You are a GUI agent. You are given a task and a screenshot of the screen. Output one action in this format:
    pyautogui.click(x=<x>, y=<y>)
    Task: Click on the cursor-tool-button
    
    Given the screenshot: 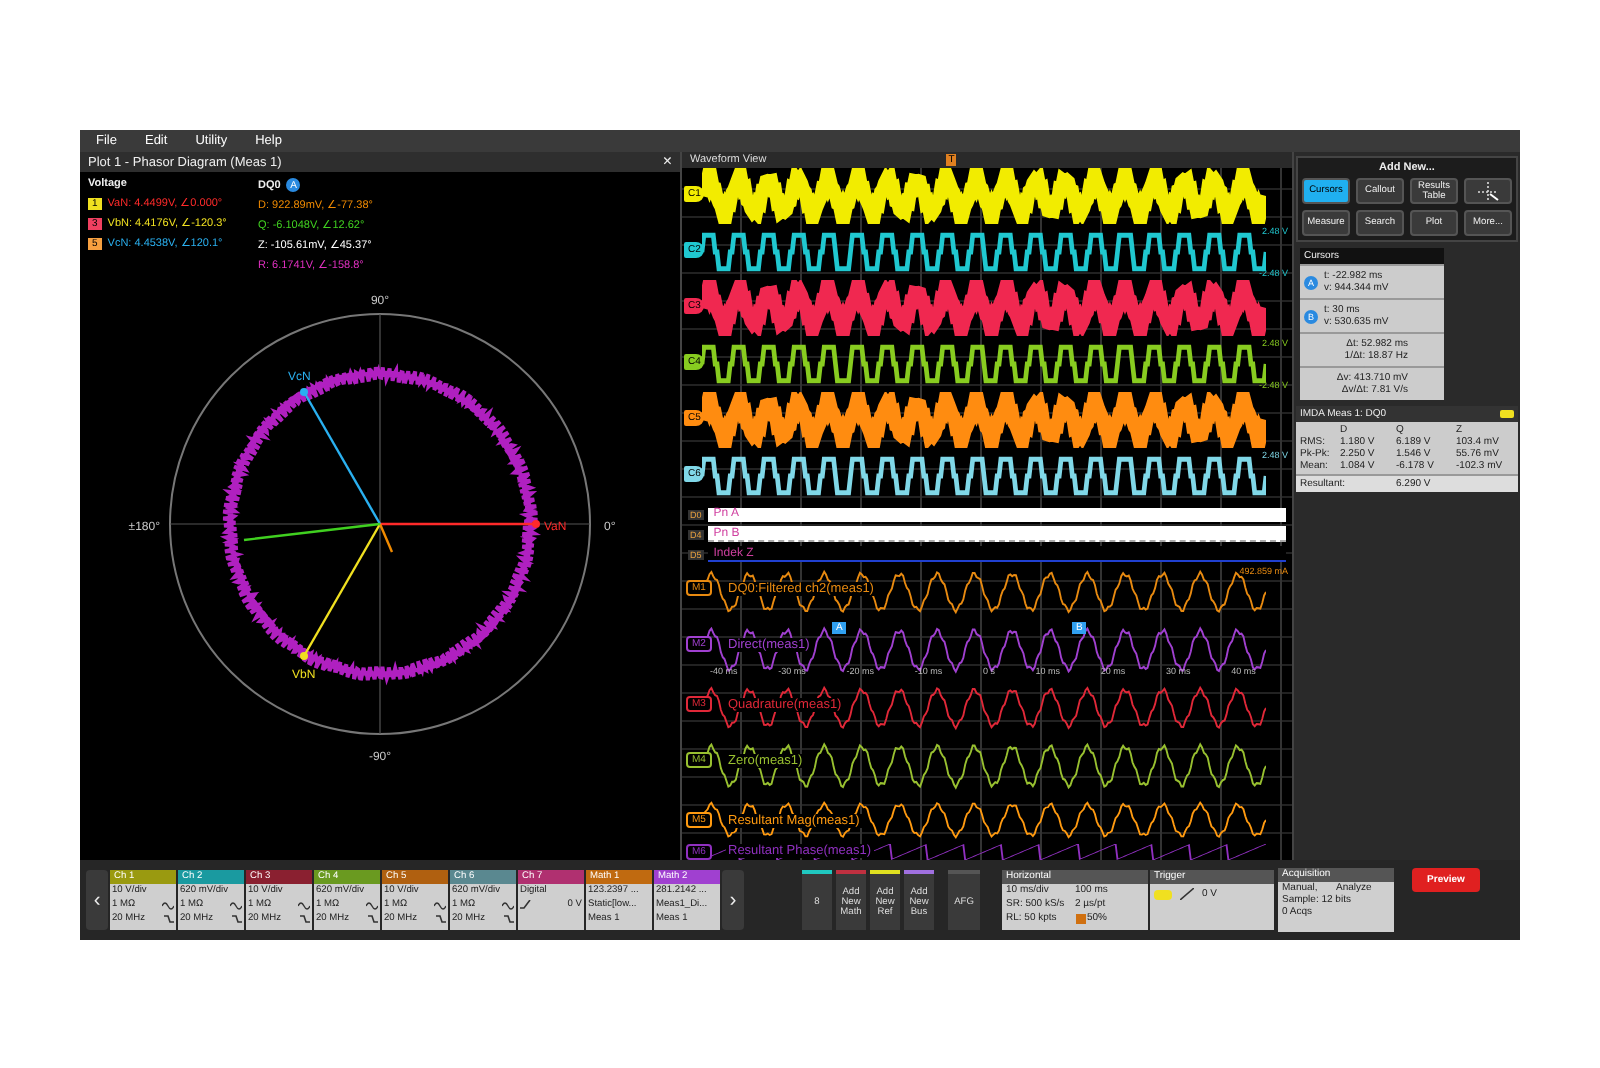 What is the action you would take?
    pyautogui.click(x=1488, y=191)
    